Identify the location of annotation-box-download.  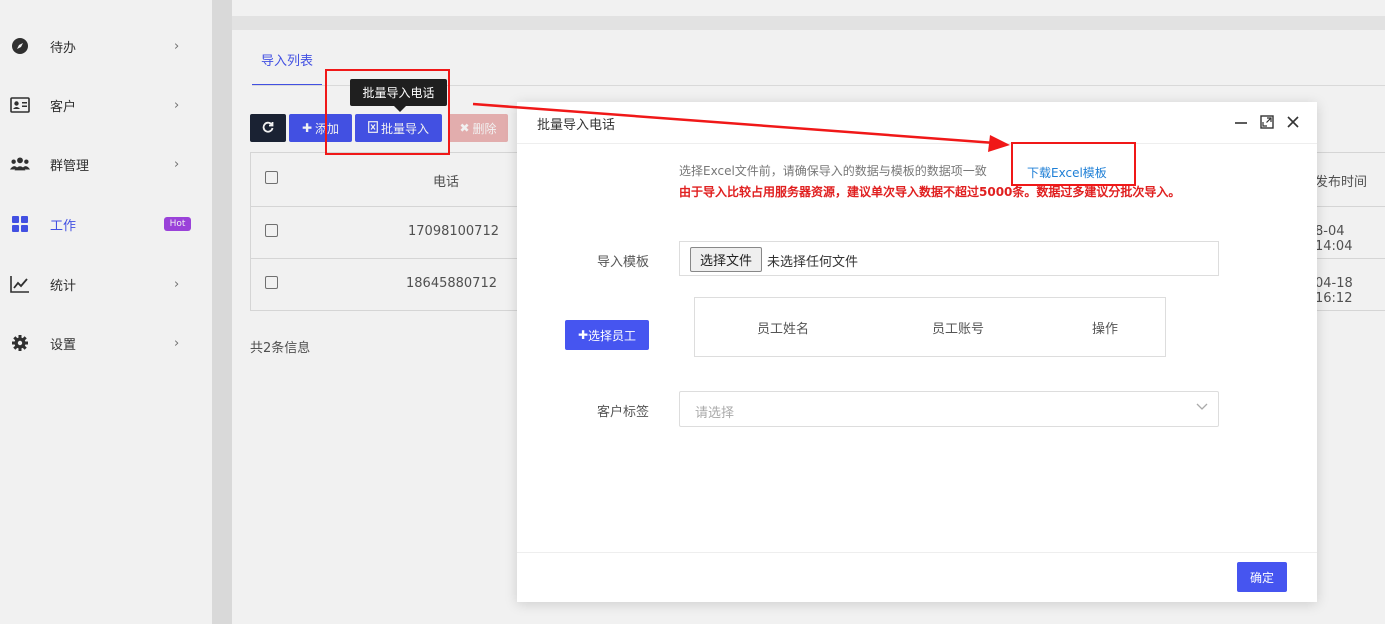
(1073, 164).